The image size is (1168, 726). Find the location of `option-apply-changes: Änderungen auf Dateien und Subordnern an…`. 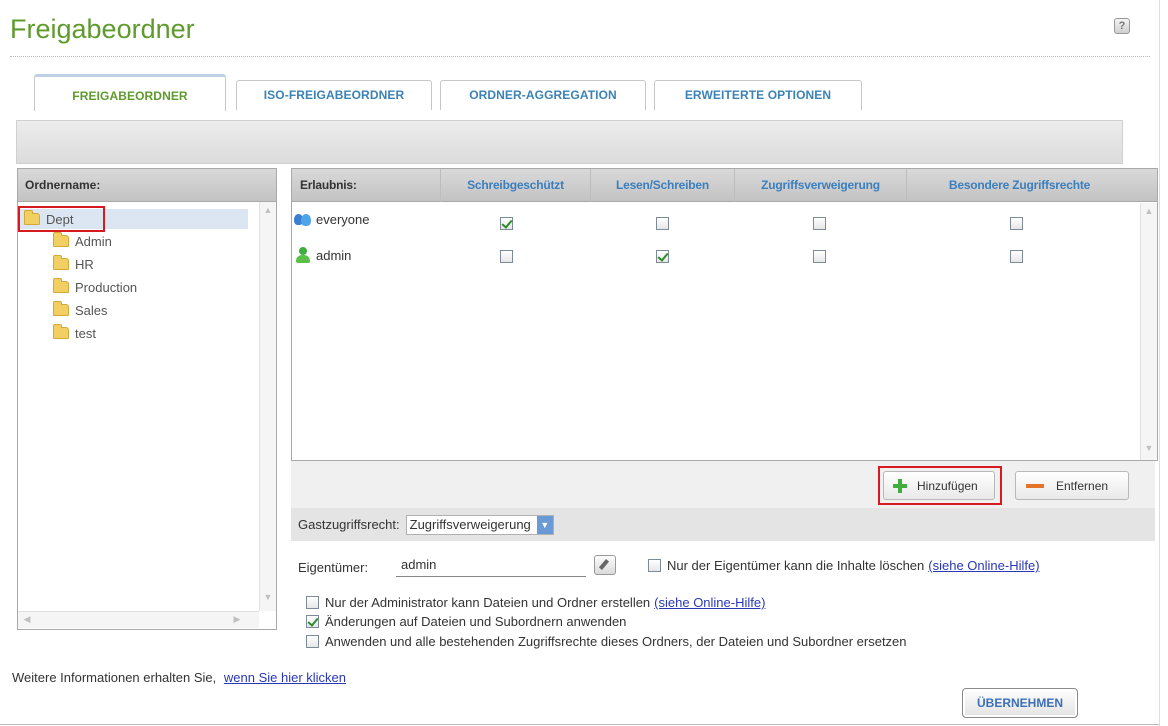

option-apply-changes: Änderungen auf Dateien und Subordnern an… is located at coordinates (466, 621).